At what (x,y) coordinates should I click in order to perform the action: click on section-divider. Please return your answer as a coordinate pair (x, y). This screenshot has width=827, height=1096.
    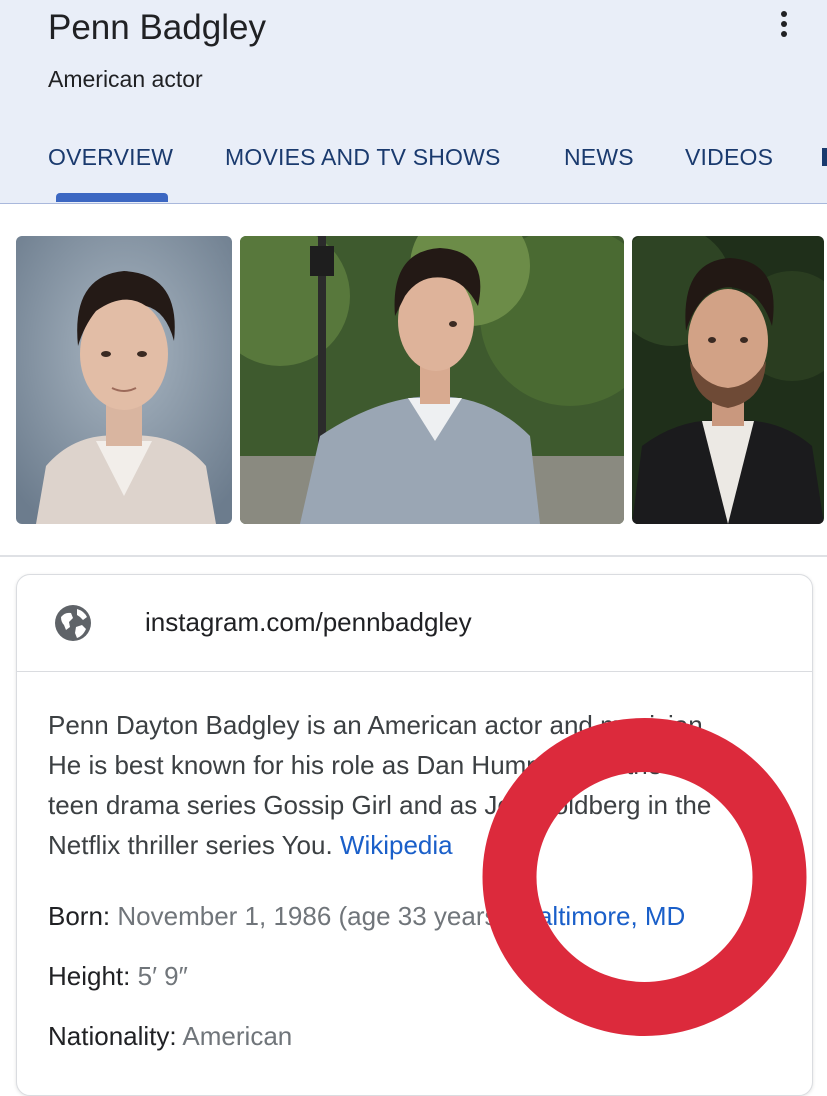
    Looking at the image, I should click on (413, 556).